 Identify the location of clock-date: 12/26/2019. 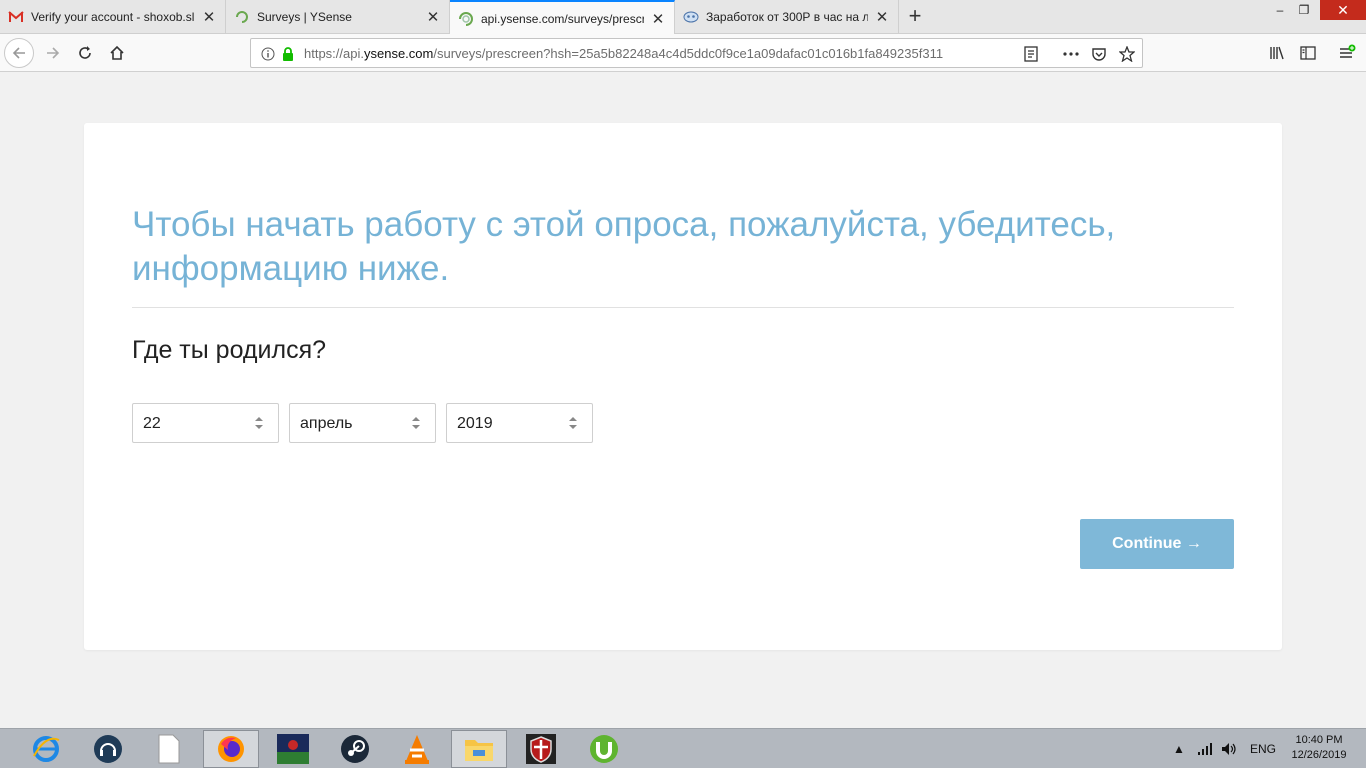
(1319, 755).